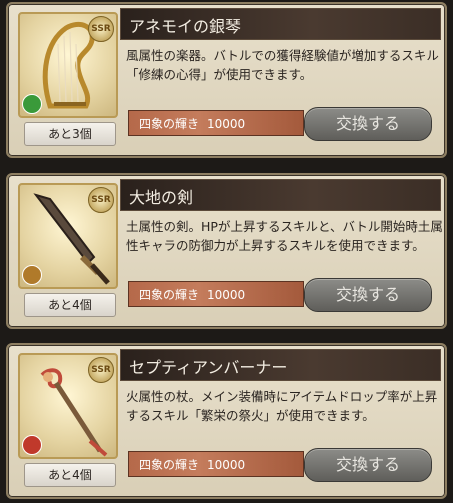 The image size is (453, 503). I want to click on fire-element-icon, so click(32, 445).